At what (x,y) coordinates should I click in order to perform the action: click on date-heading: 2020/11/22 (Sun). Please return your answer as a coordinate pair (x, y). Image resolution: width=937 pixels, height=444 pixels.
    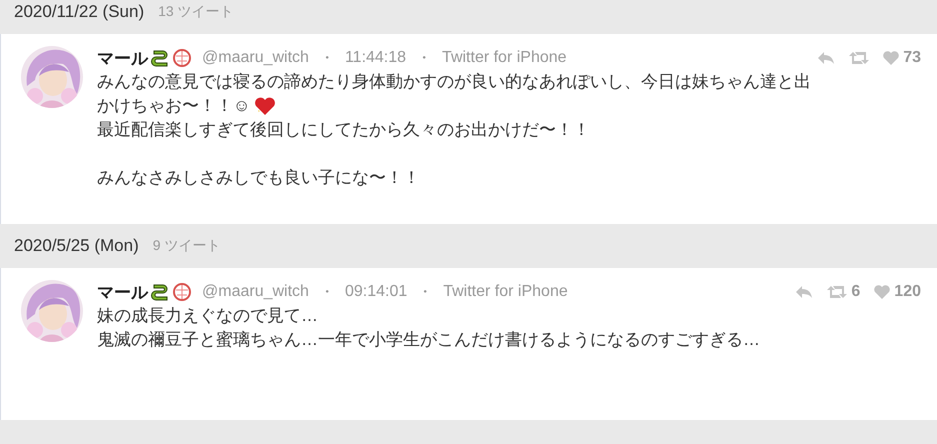
    Looking at the image, I should click on (79, 12).